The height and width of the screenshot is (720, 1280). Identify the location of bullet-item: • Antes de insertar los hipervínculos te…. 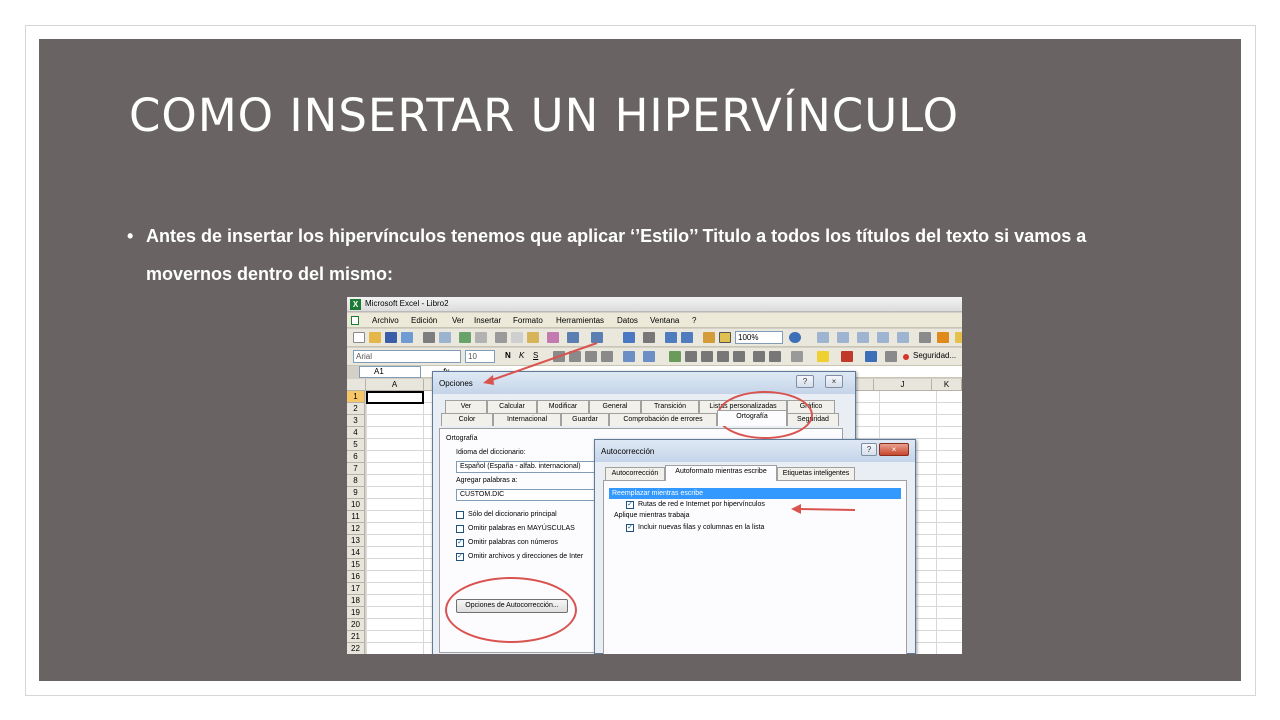
(627, 255).